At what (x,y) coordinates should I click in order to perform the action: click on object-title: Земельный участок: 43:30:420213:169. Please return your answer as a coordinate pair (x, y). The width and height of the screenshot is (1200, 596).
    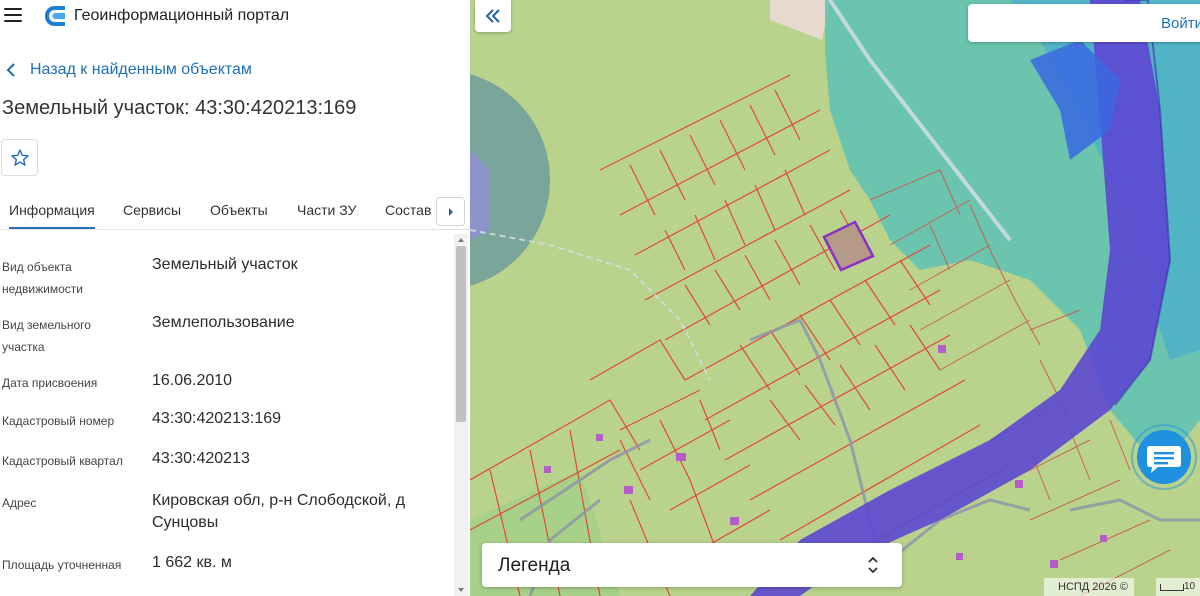
    Looking at the image, I should click on (179, 108).